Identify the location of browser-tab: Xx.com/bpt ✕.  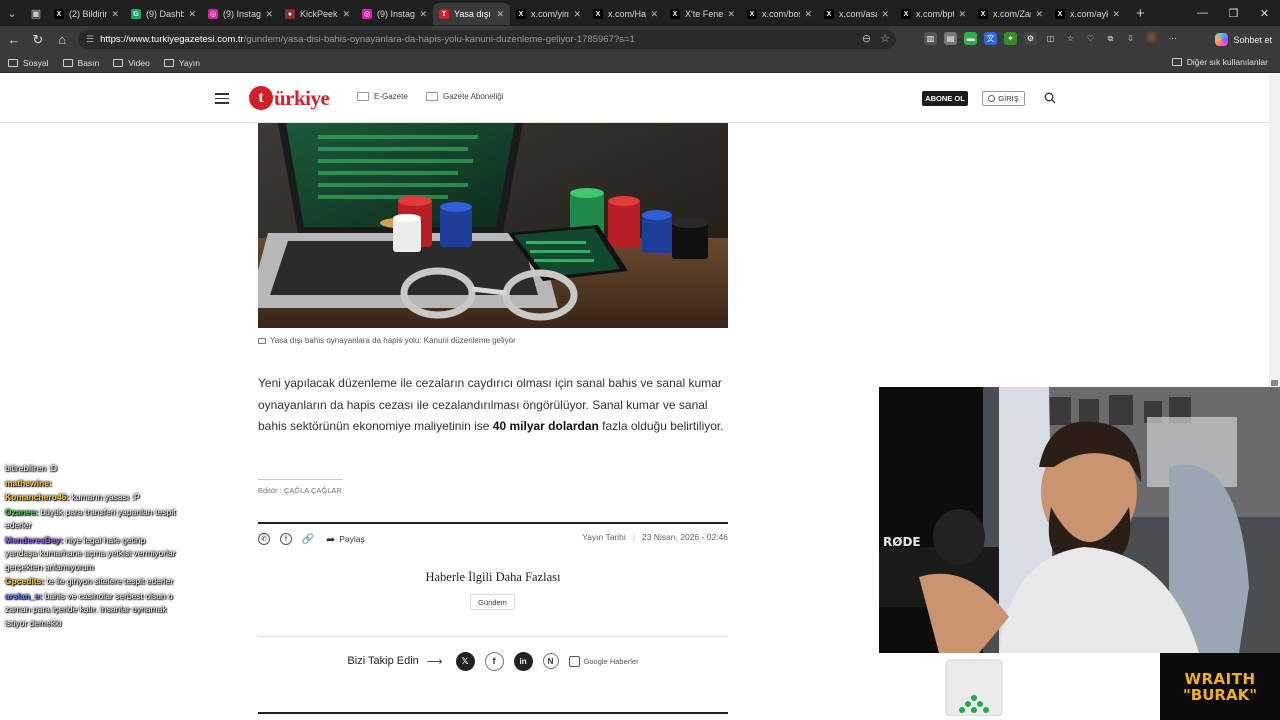
(933, 14).